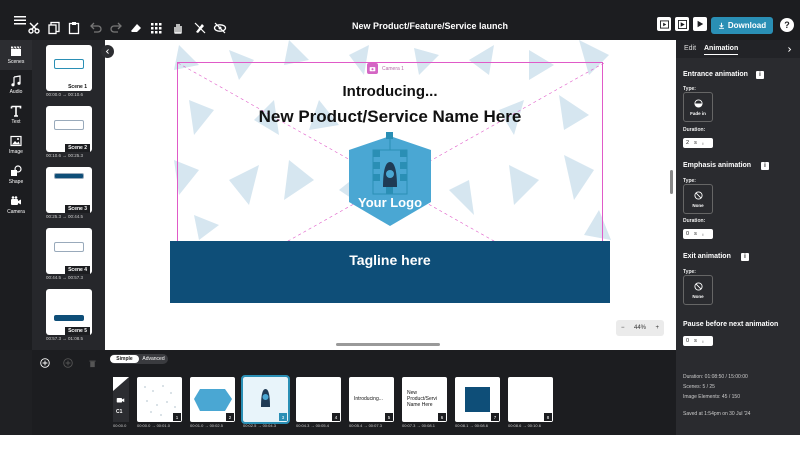 This screenshot has height=450, width=800. I want to click on emphasis-type-selector: None, so click(698, 199).